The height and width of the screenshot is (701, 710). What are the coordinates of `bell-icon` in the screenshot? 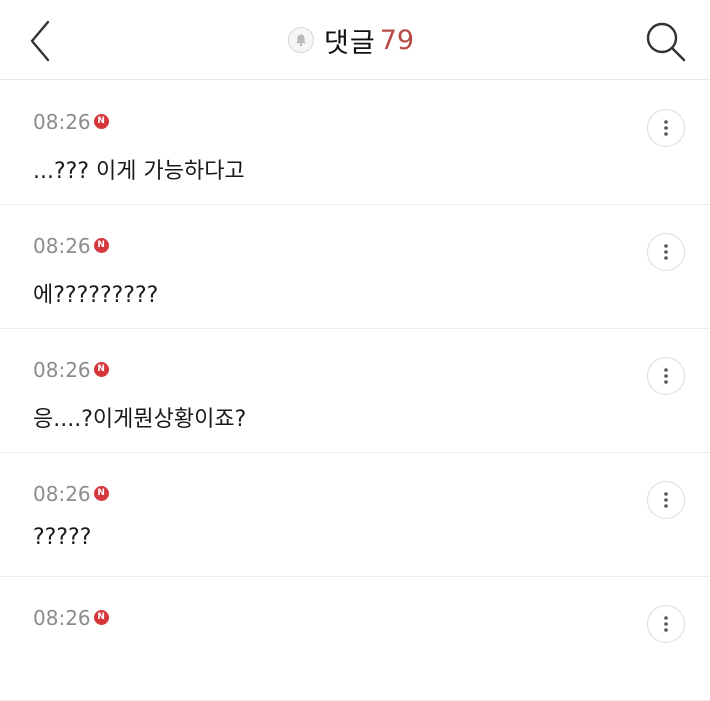 It's located at (301, 40).